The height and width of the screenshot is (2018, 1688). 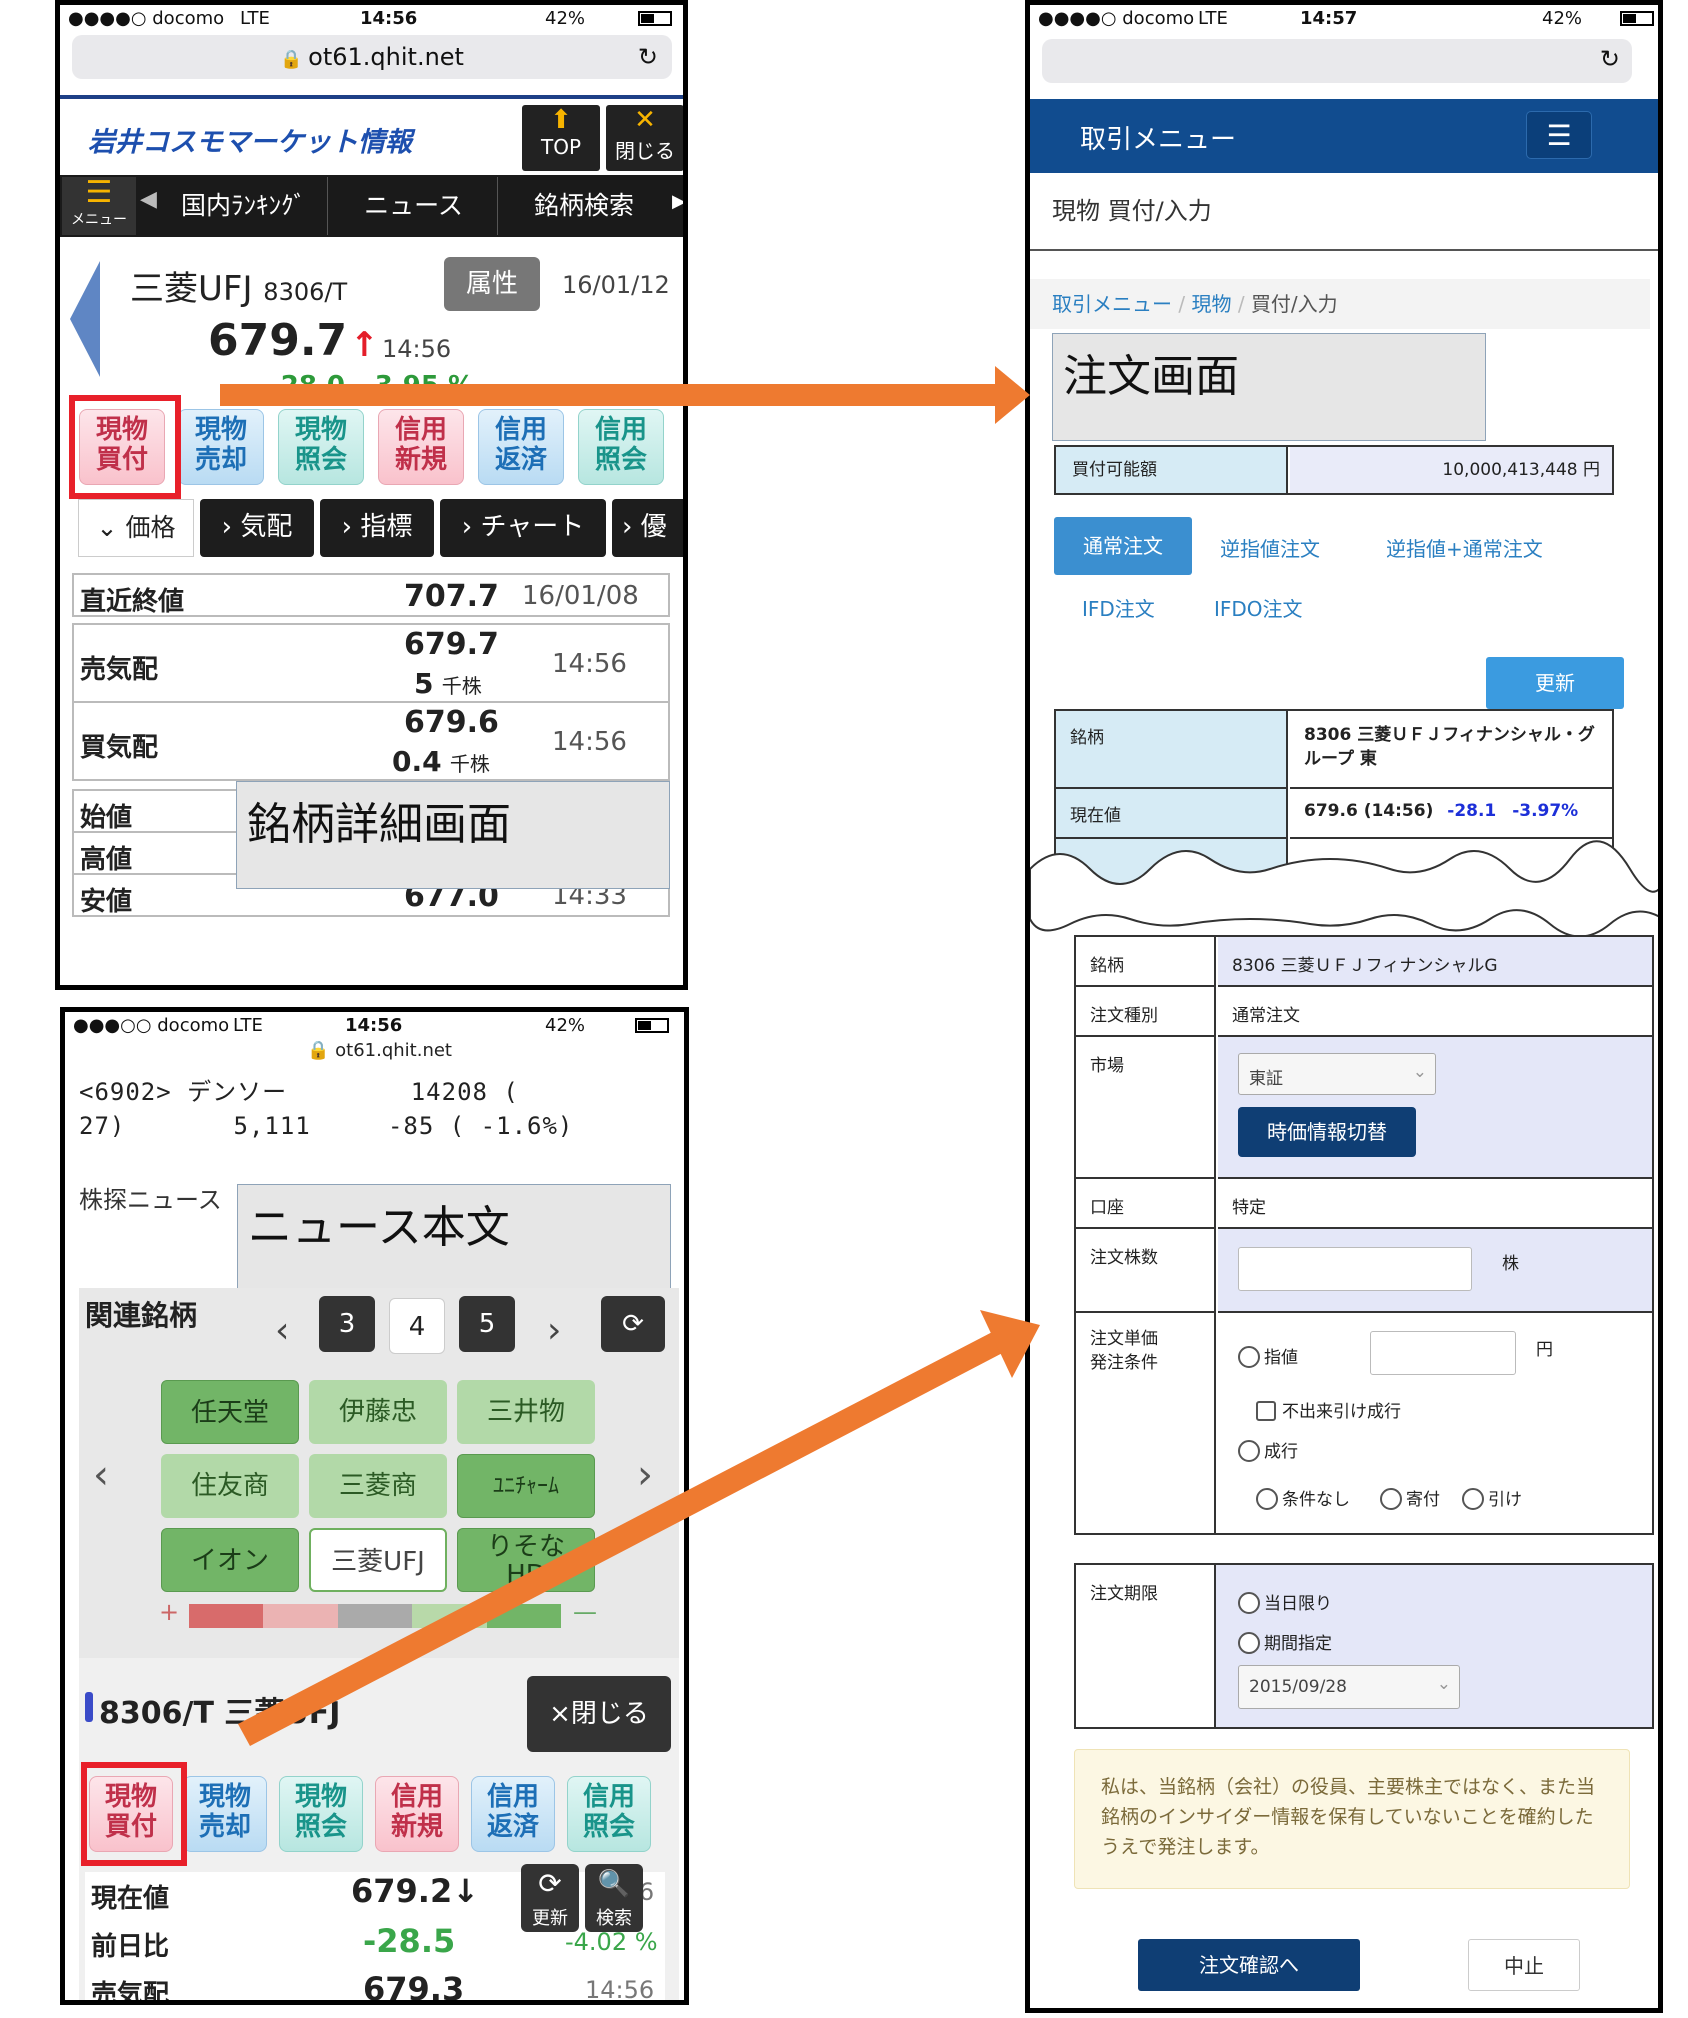 I want to click on prev-page-icon: ‹, so click(x=282, y=1330).